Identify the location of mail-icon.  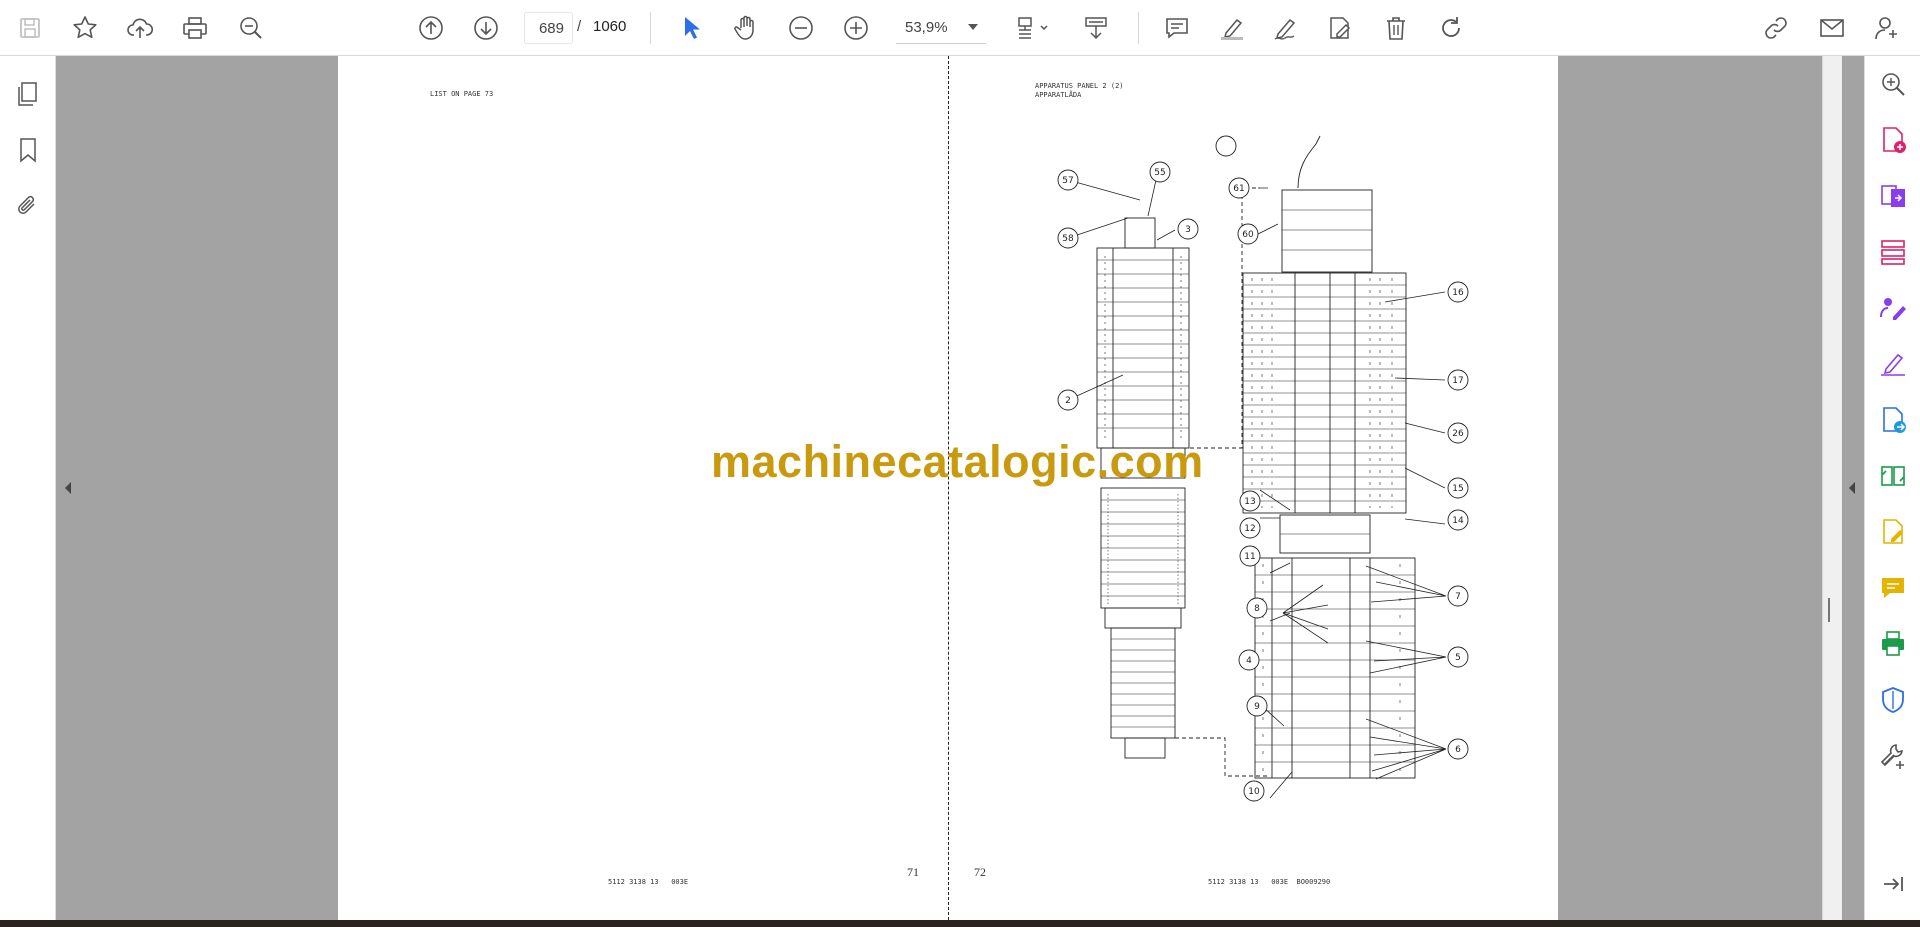
(1832, 28).